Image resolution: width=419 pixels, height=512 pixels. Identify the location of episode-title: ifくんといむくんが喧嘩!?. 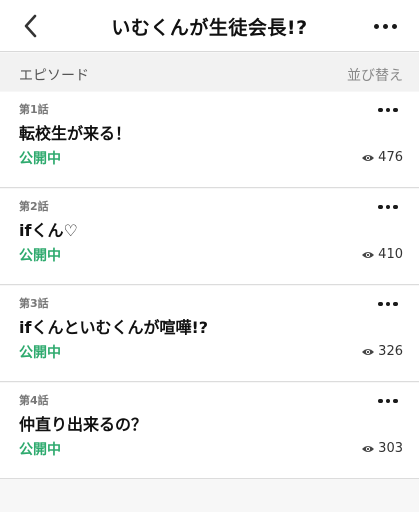
(114, 327).